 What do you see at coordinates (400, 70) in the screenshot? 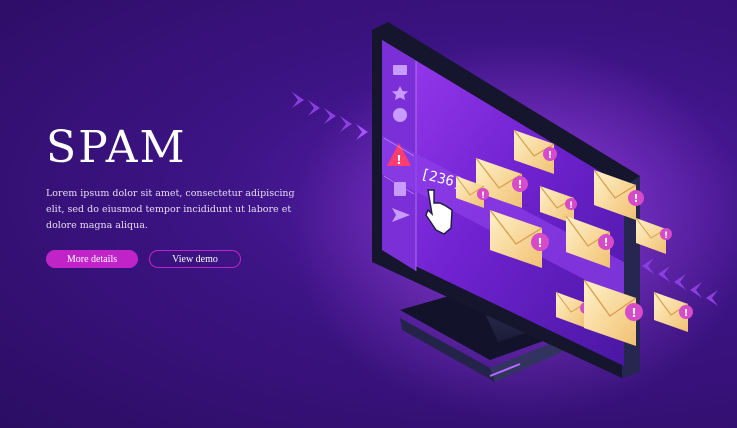
I see `mail-icon` at bounding box center [400, 70].